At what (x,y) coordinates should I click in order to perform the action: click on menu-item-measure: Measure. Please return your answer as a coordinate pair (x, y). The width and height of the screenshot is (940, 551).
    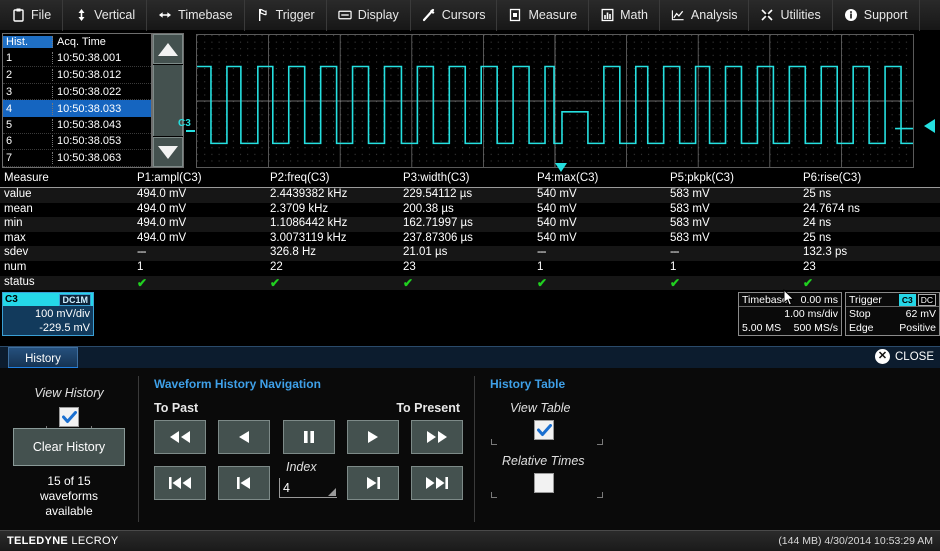
    Looking at the image, I should click on (543, 15).